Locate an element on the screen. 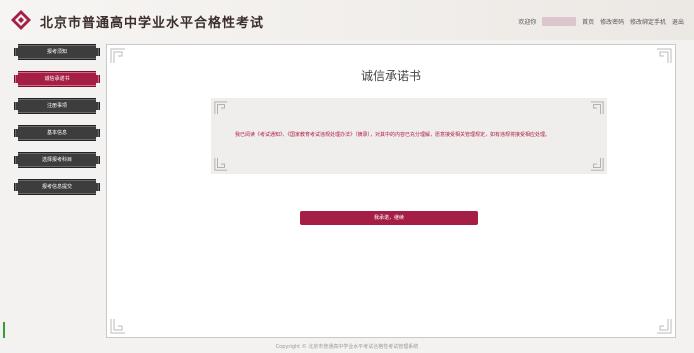  site-title: 北京市普通高中学业水平合格性考试 is located at coordinates (152, 23).